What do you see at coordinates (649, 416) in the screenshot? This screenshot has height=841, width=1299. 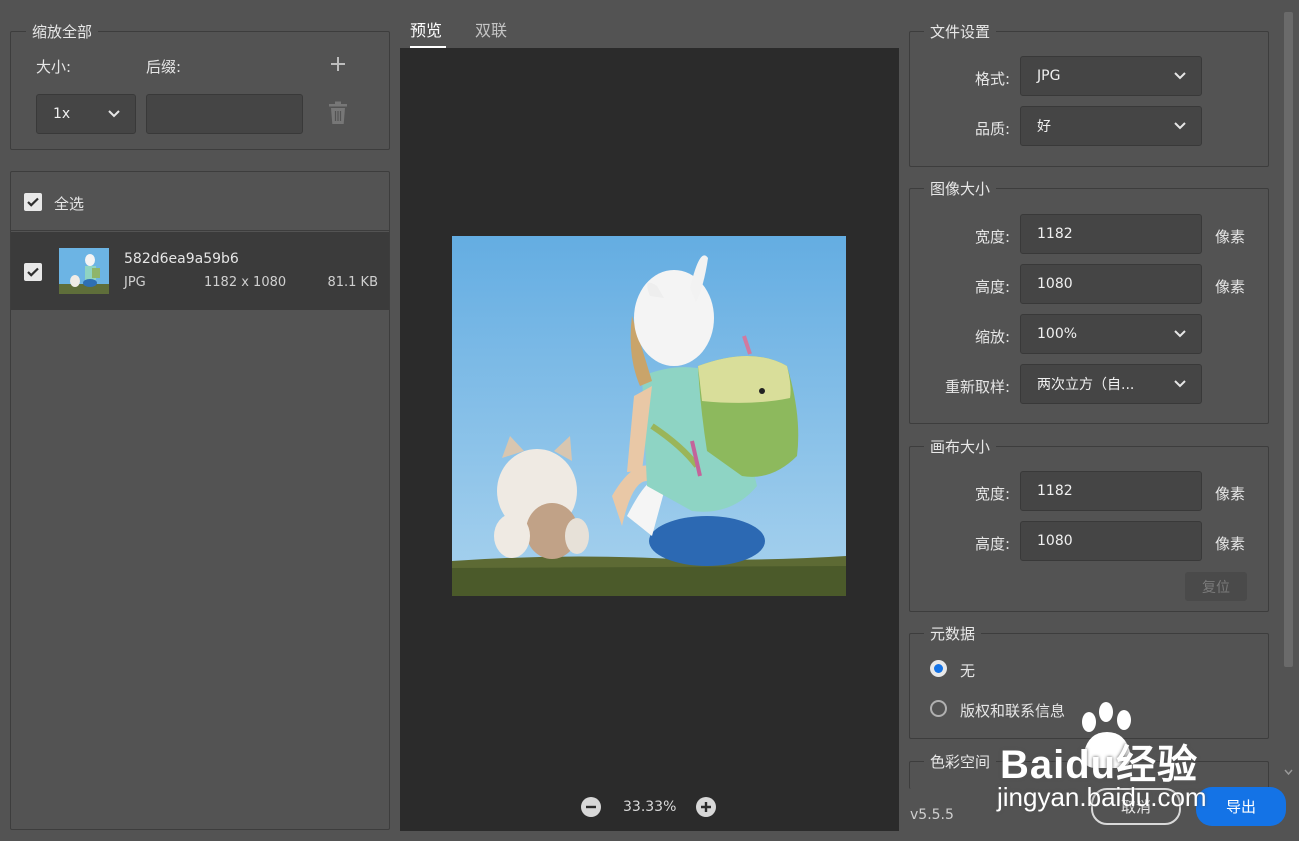 I see `preview-image` at bounding box center [649, 416].